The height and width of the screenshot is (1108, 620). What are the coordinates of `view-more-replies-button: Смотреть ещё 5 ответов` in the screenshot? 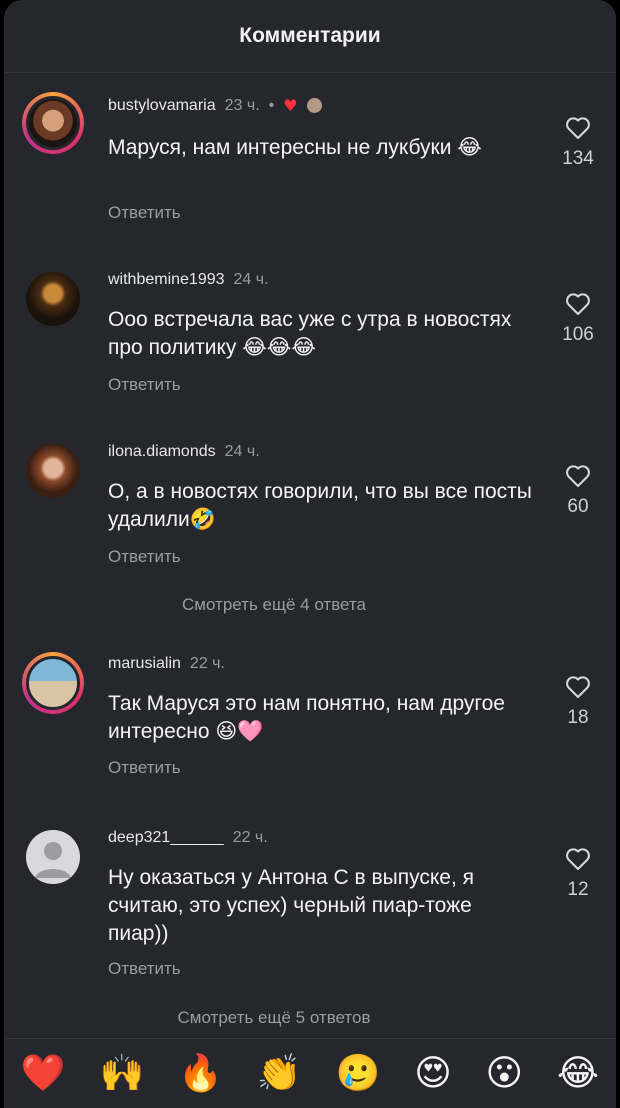 It's located at (274, 1018).